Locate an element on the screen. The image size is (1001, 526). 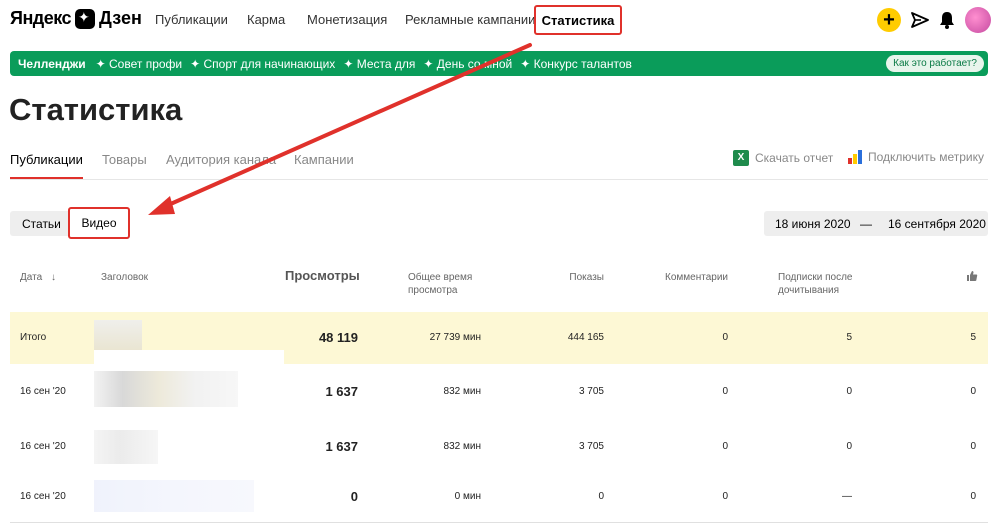
challenge-label: День со мной is located at coordinates (474, 63).